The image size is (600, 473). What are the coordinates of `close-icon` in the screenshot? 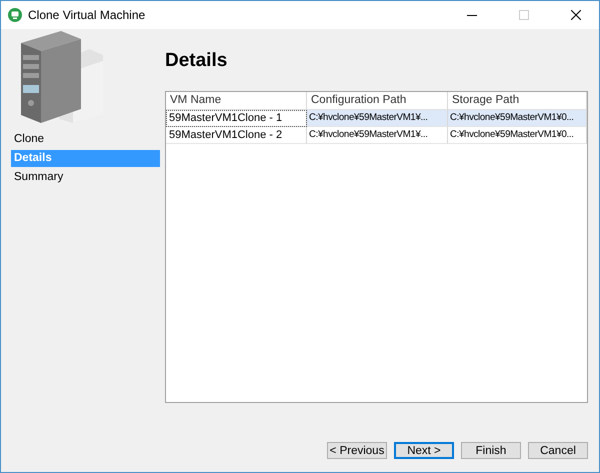 It's located at (576, 15).